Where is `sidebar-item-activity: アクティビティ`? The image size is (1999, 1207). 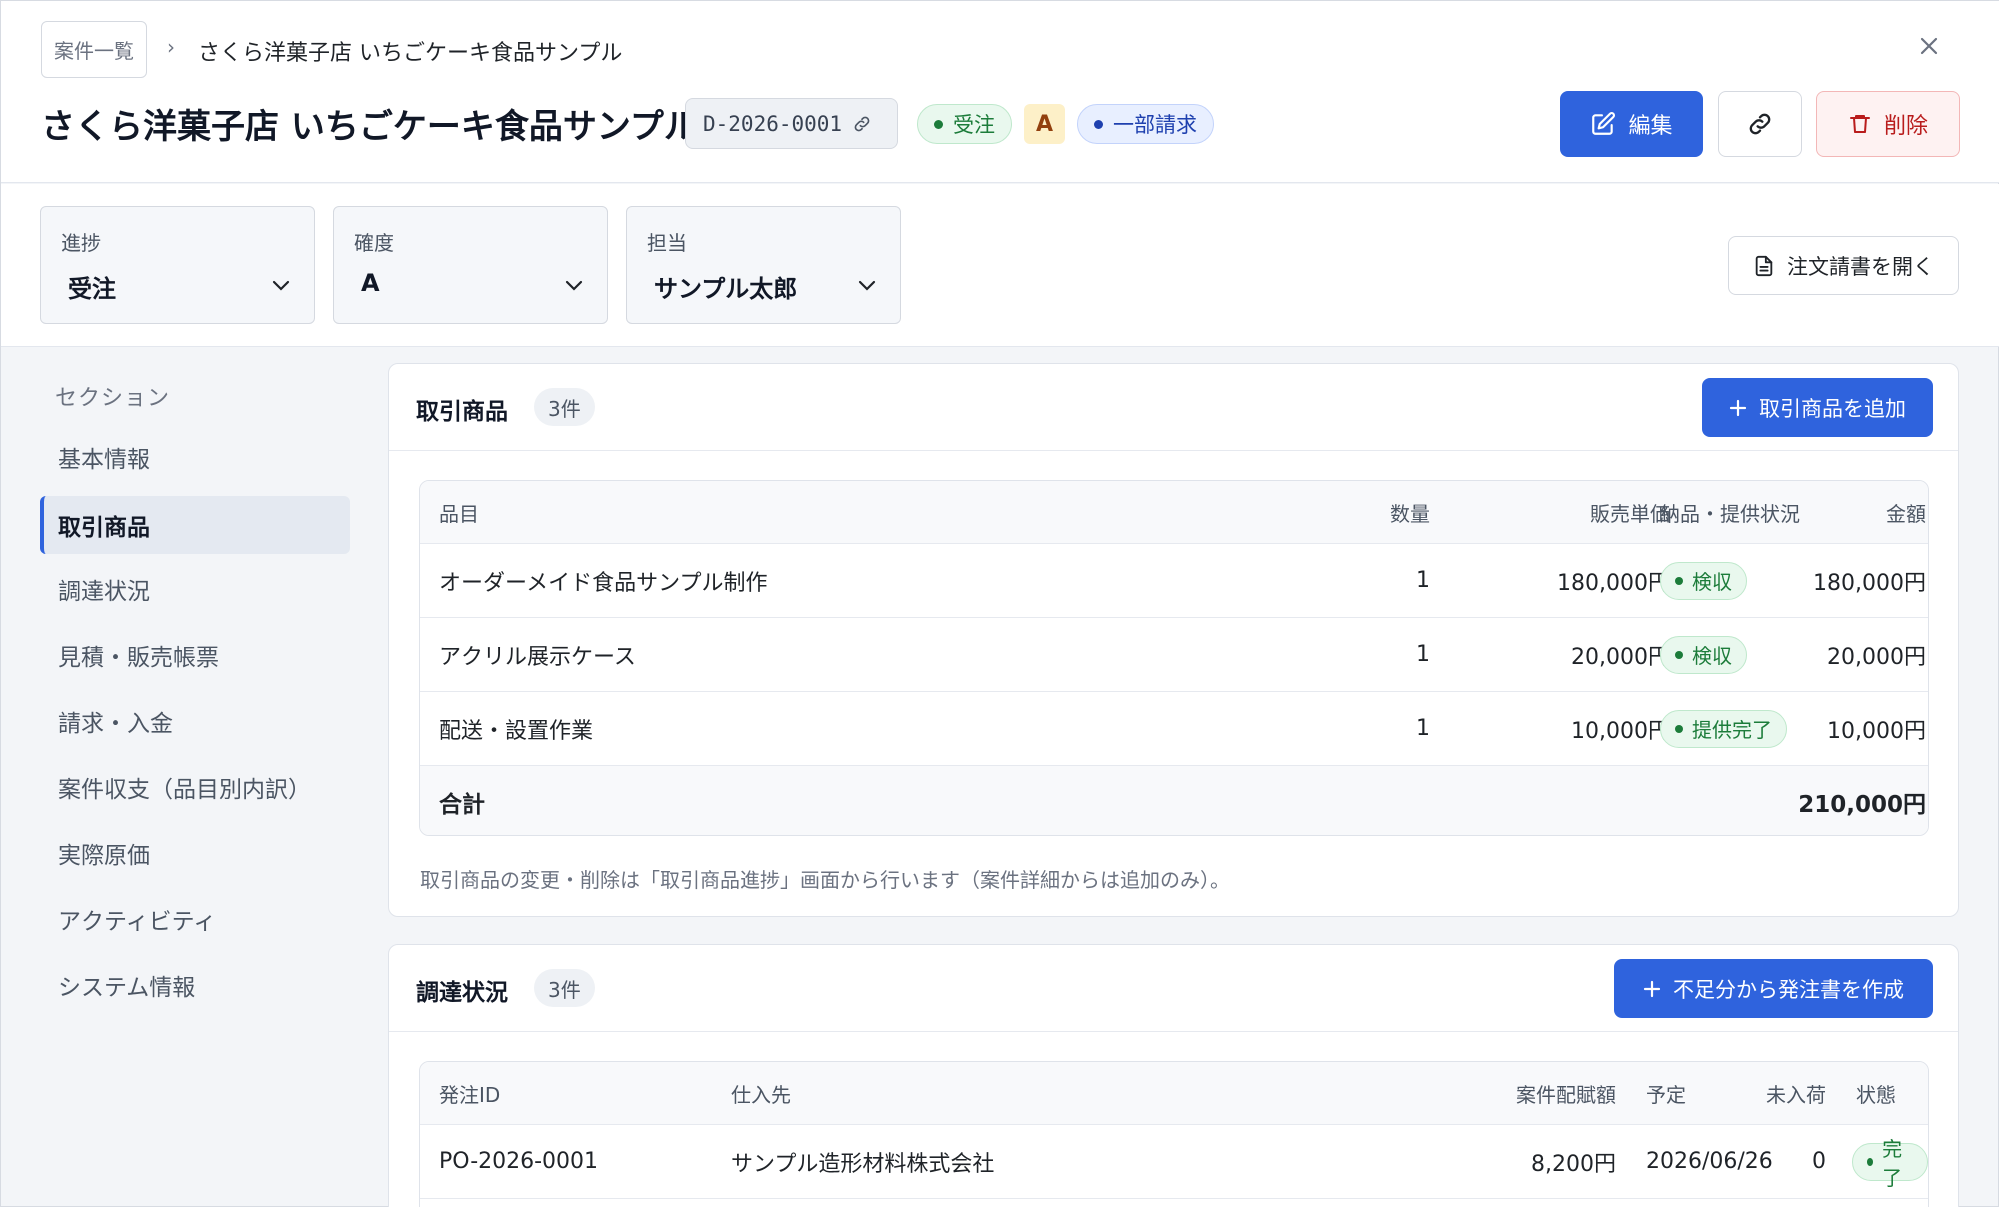
sidebar-item-activity: アクティビティ is located at coordinates (195, 919).